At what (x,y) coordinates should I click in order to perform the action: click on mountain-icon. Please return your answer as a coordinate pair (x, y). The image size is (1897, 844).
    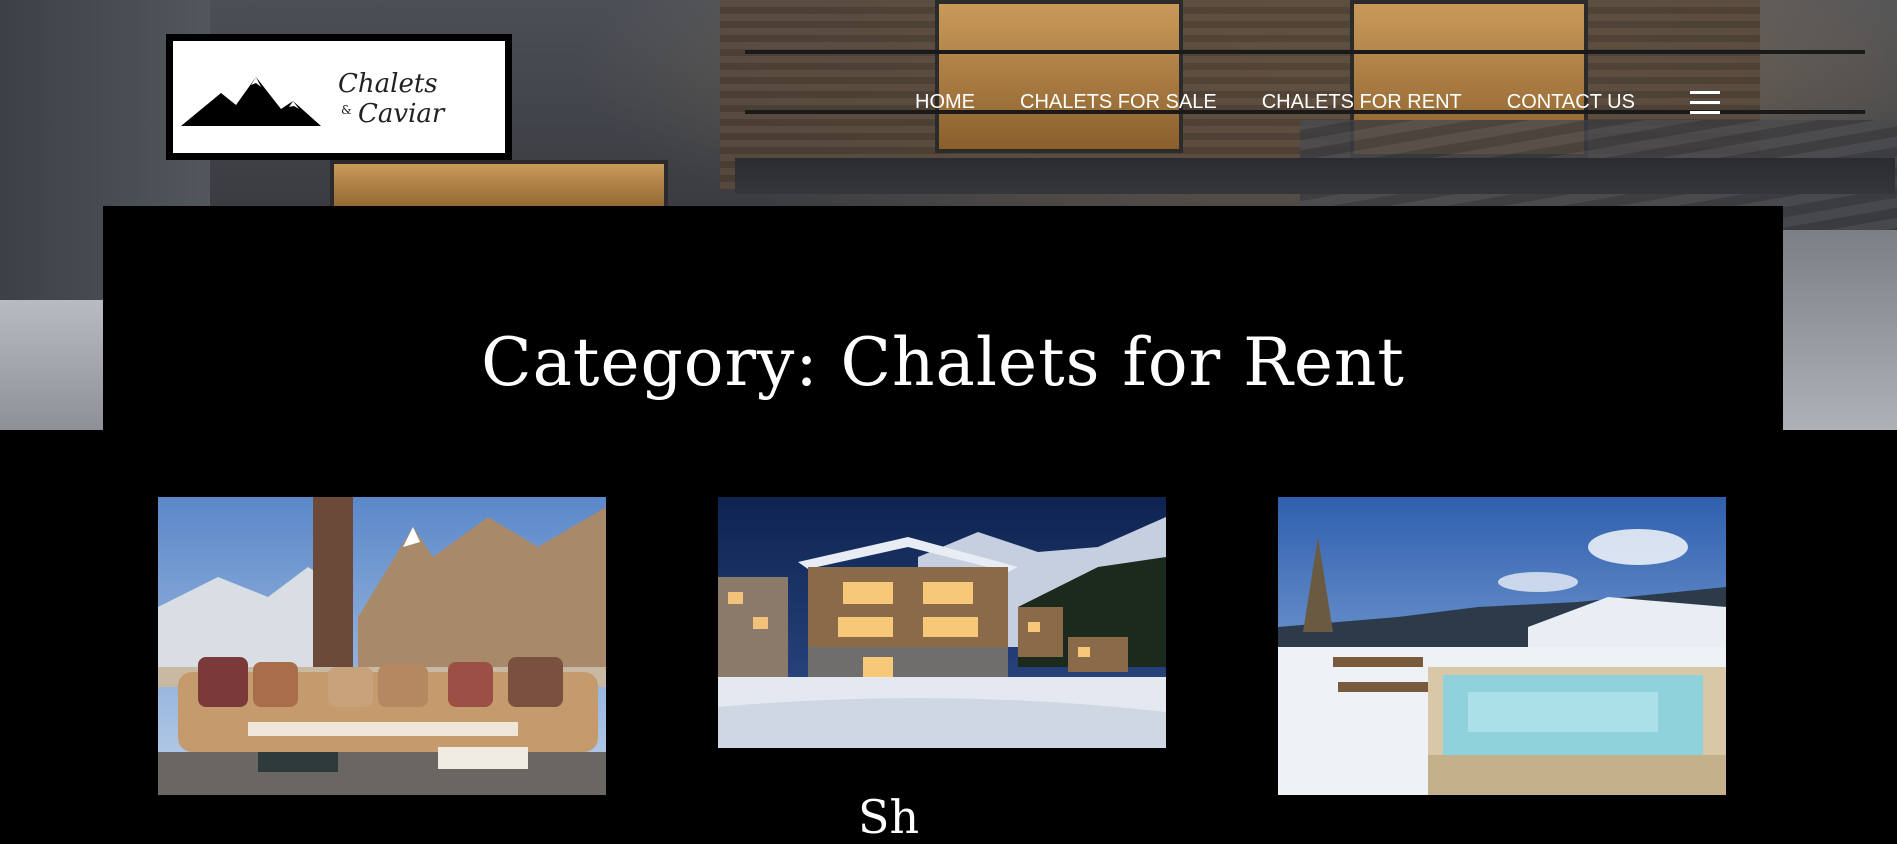
    Looking at the image, I should click on (251, 101).